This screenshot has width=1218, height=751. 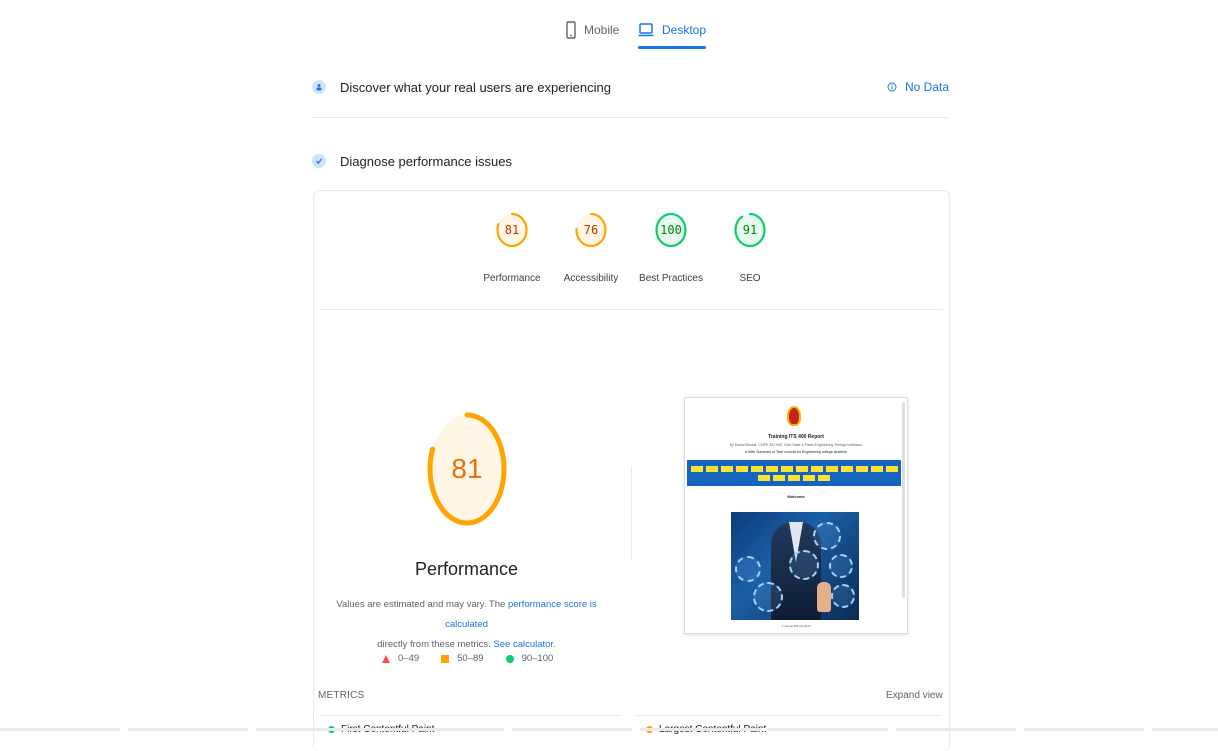 What do you see at coordinates (435, 644) in the screenshot?
I see `desc-text: directly from these metrics.` at bounding box center [435, 644].